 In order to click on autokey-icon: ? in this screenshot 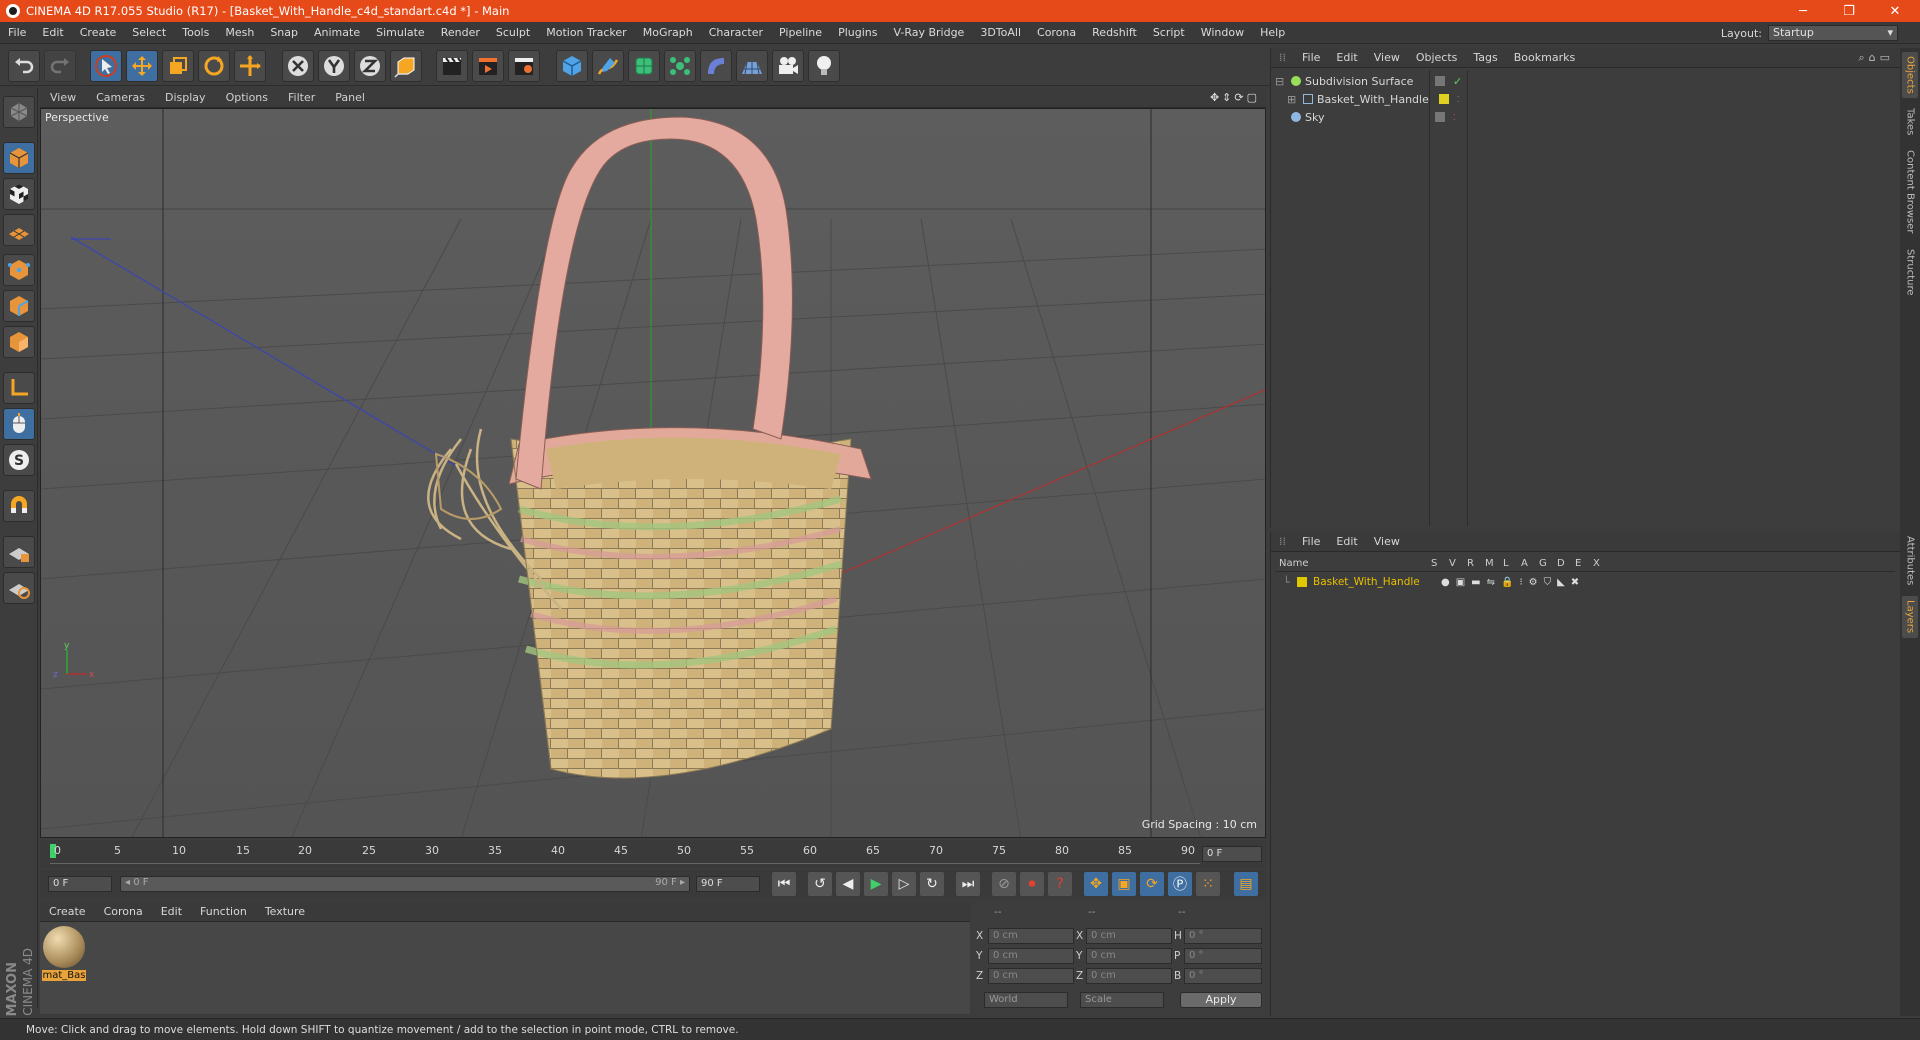, I will do `click(1060, 884)`.